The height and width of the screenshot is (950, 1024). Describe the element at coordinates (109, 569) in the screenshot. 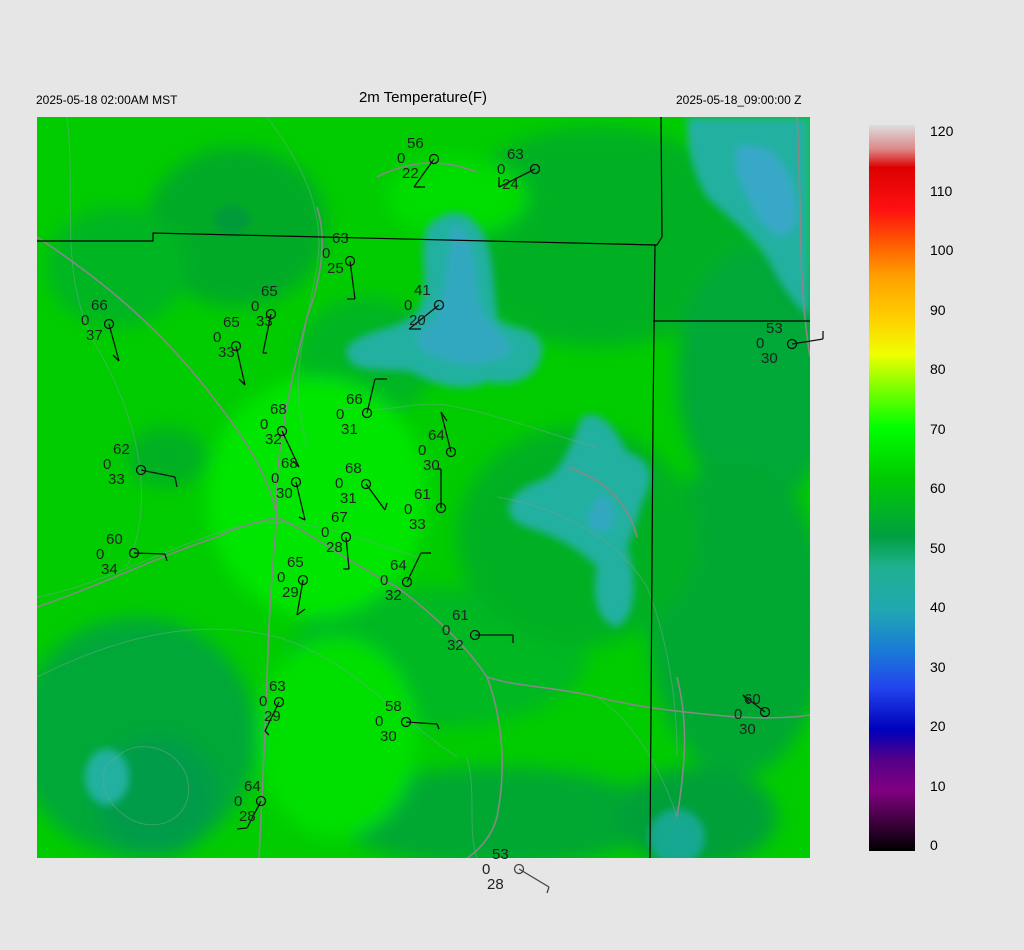

I see `station-dewpoint: 34` at that location.